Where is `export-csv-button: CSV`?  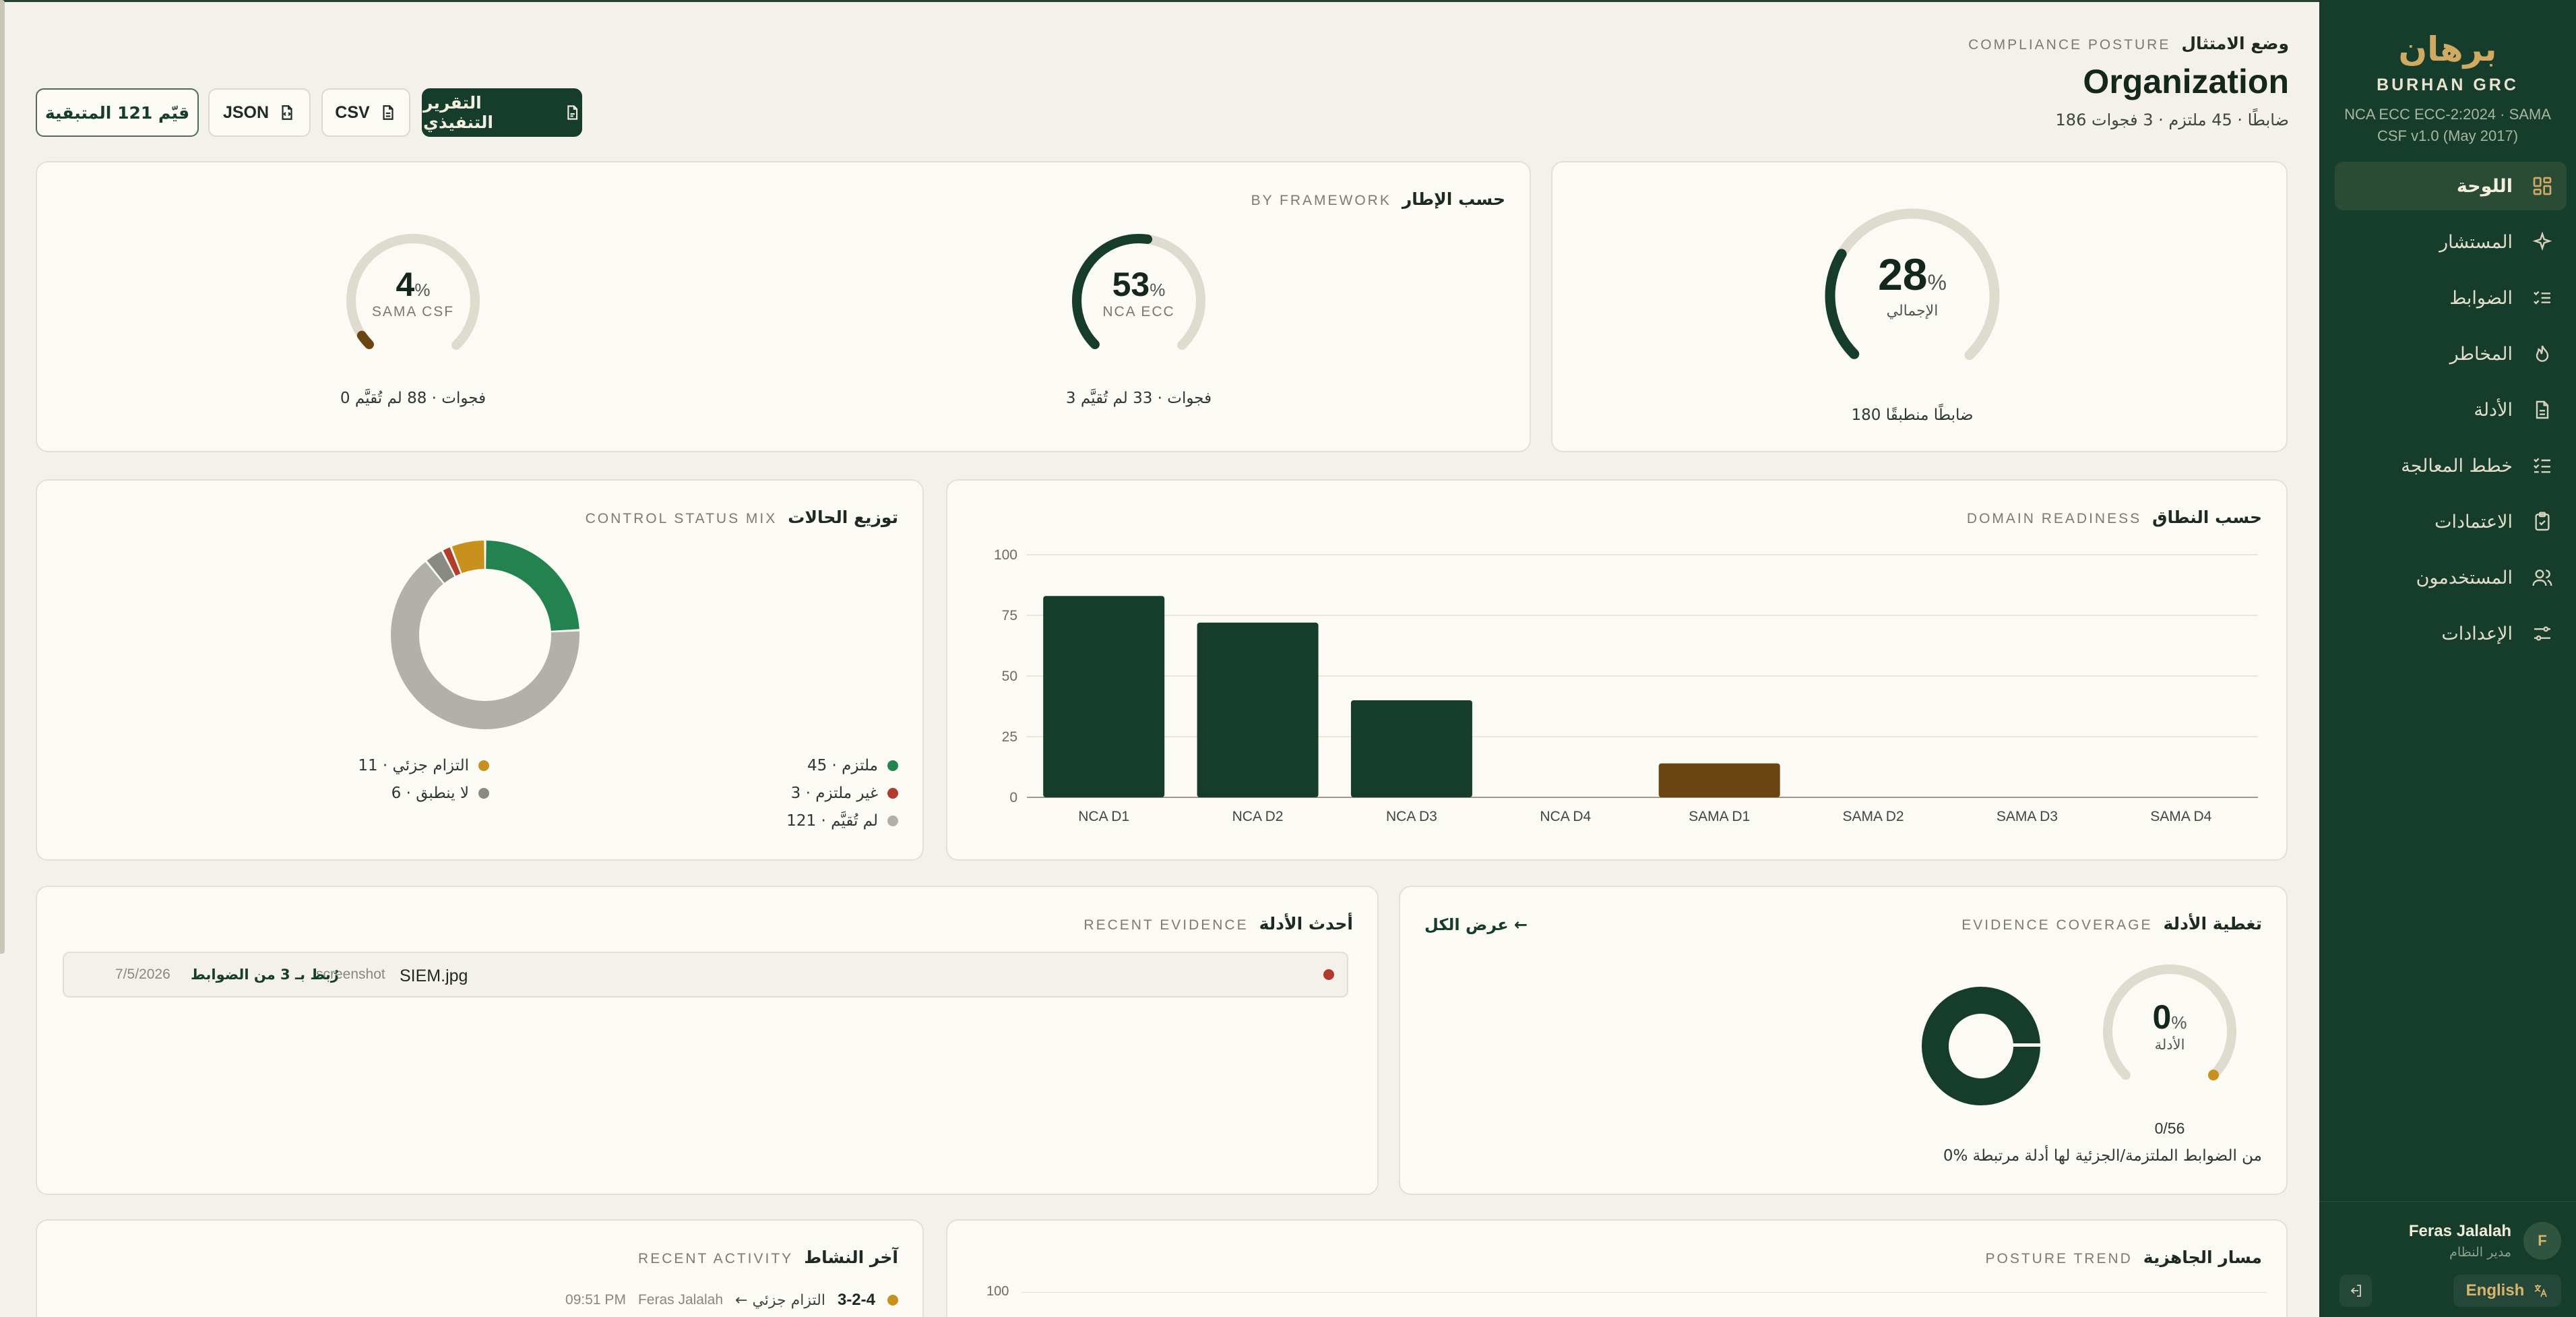
export-csv-button: CSV is located at coordinates (365, 112).